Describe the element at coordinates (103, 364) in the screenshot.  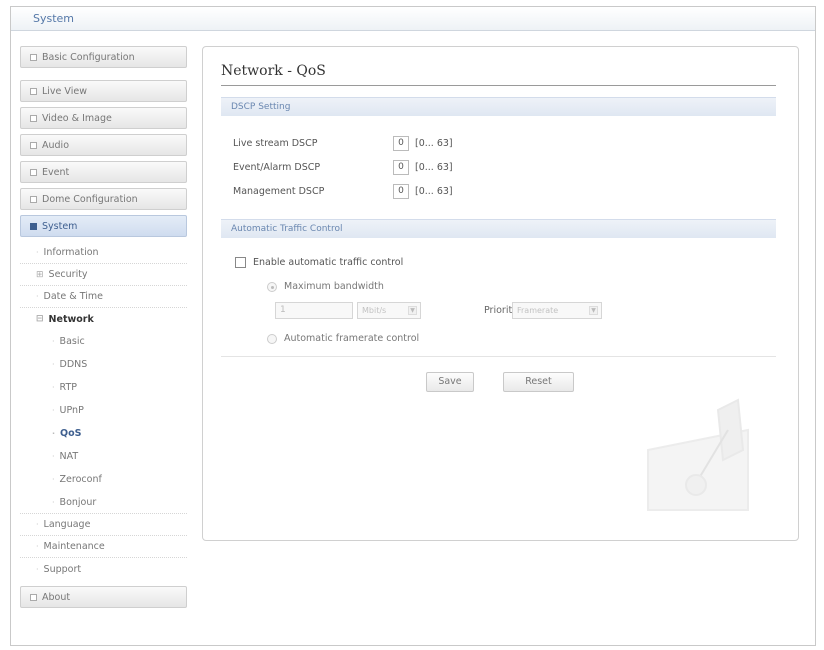
I see `sidebar-item-ddns: · DDNS` at that location.